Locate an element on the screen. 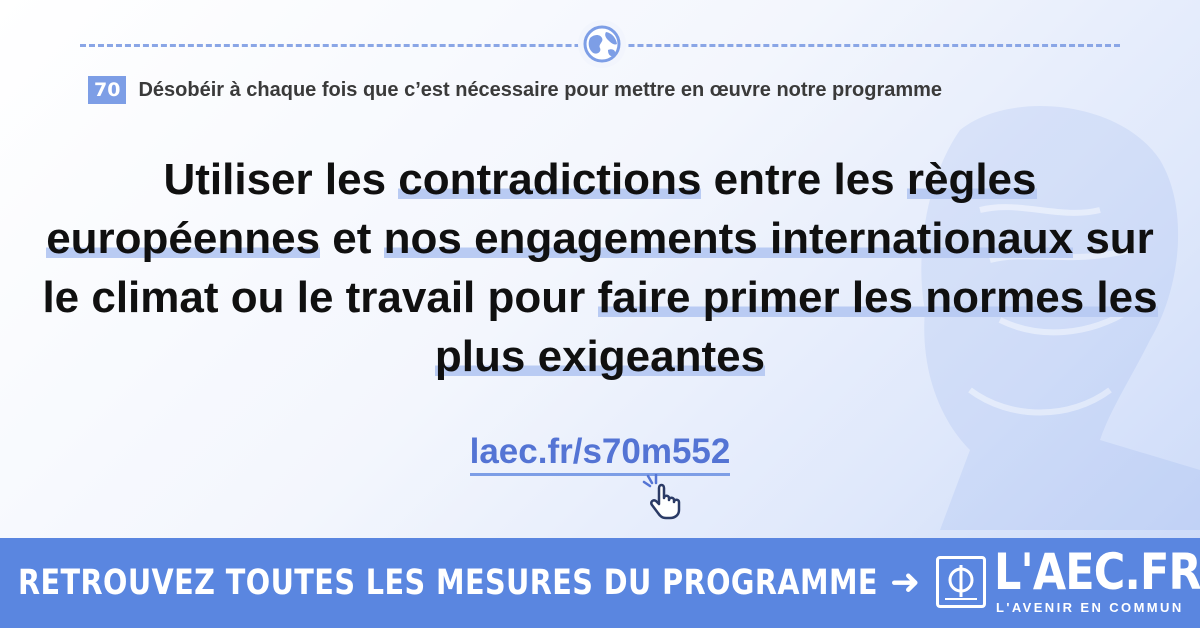 The width and height of the screenshot is (1200, 628). headline-segment: Utiliser les is located at coordinates (281, 179).